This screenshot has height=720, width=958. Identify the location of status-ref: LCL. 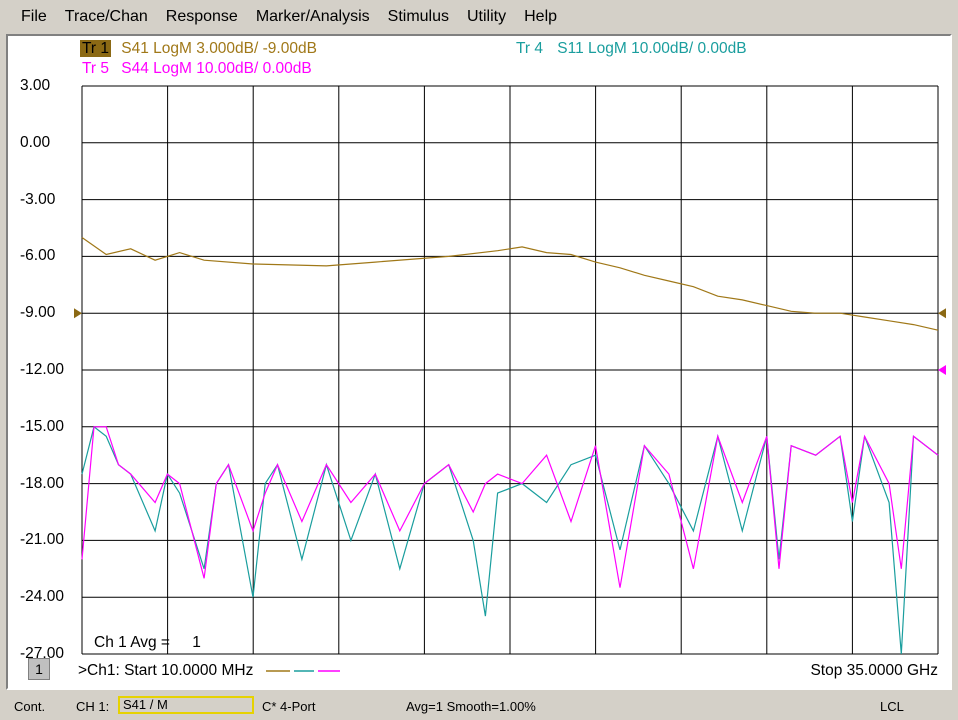
(892, 706).